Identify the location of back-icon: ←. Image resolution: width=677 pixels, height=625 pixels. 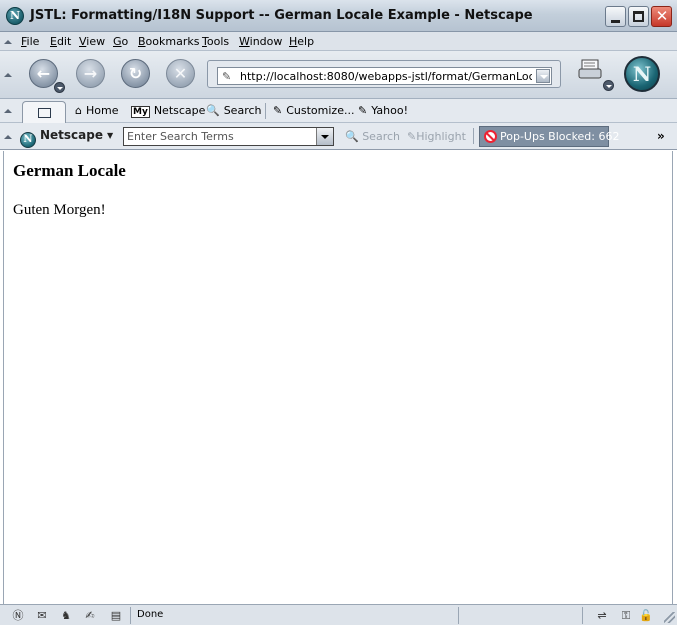
(43, 73).